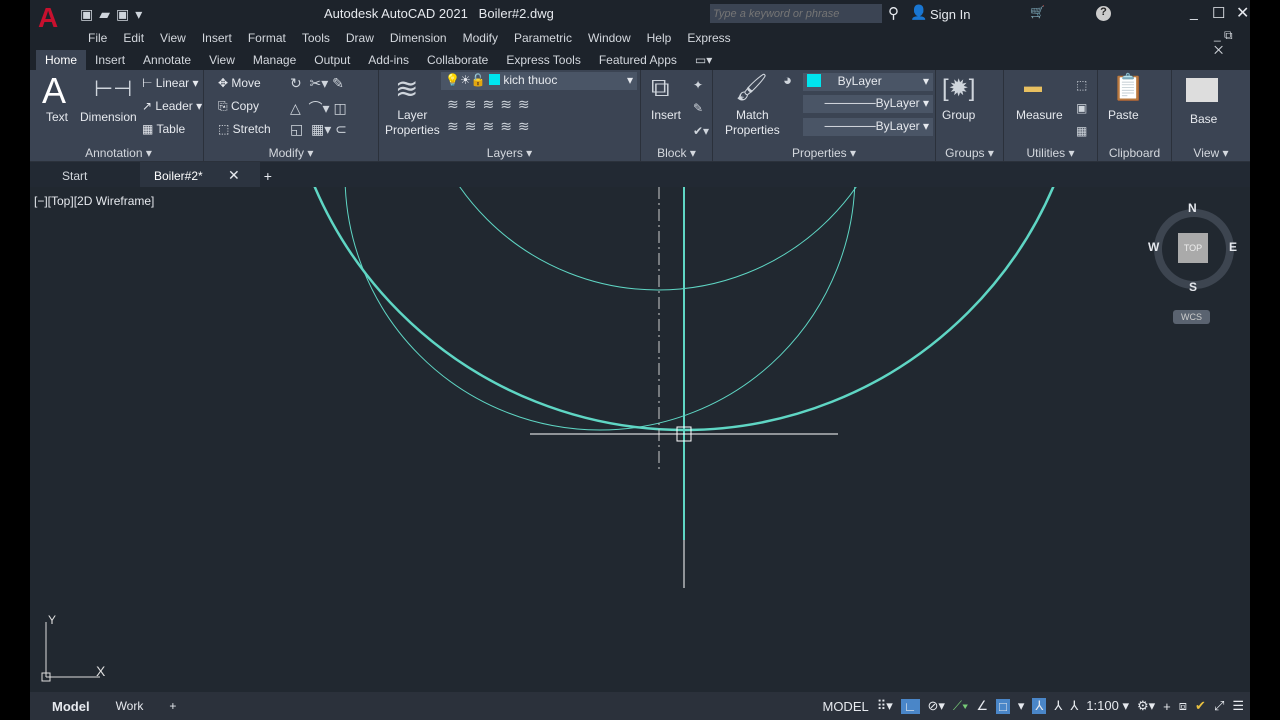  Describe the element at coordinates (97, 38) in the screenshot. I see `menu-file: File` at that location.